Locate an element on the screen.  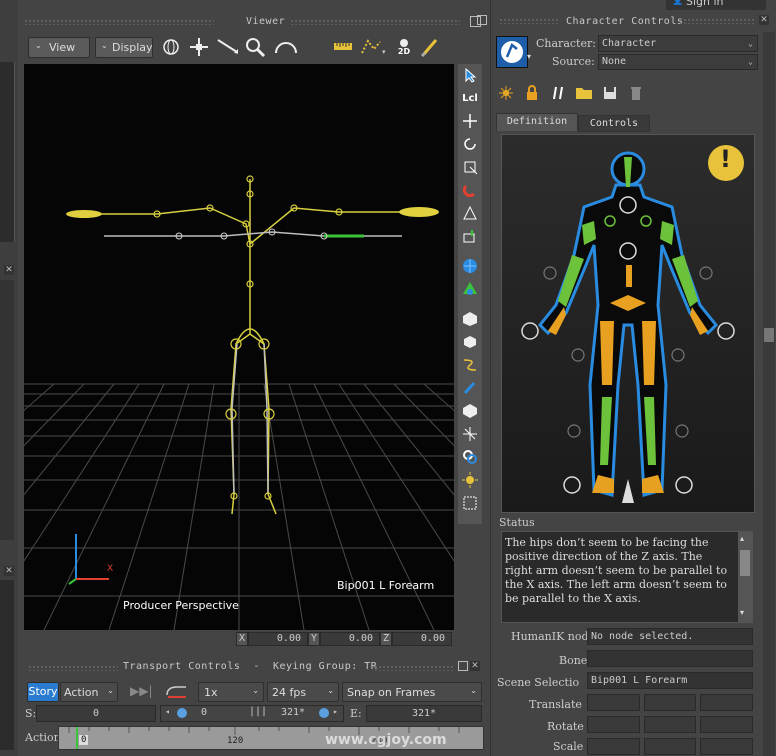
viewer-title: Viewer is located at coordinates (266, 21).